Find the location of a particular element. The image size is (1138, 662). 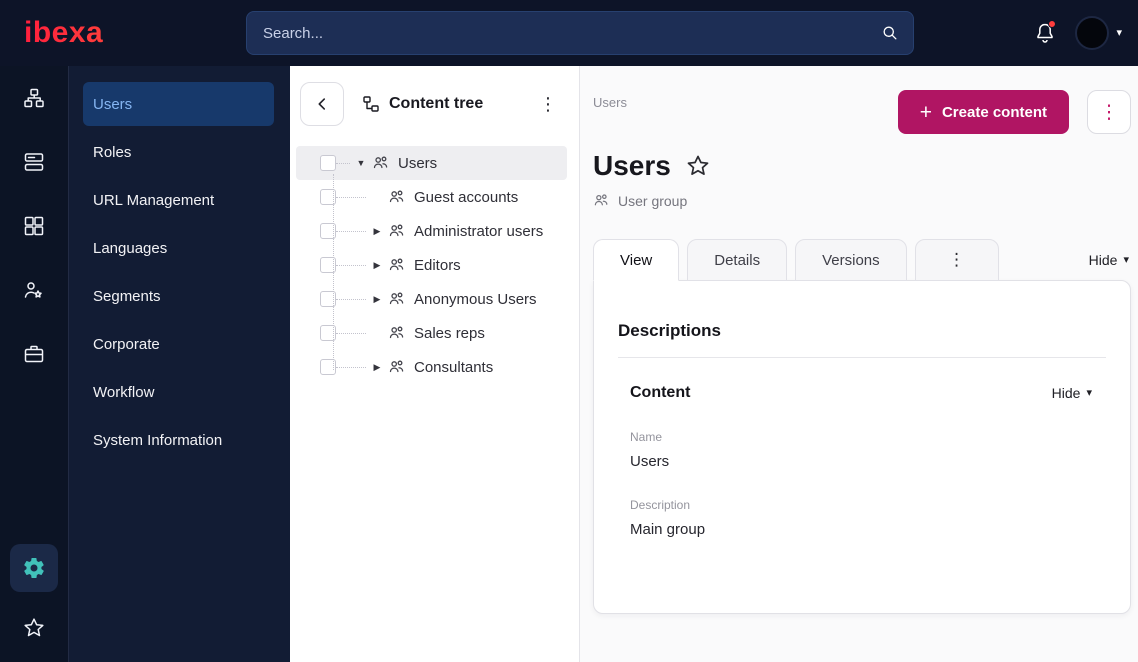

search-bar is located at coordinates (580, 33).